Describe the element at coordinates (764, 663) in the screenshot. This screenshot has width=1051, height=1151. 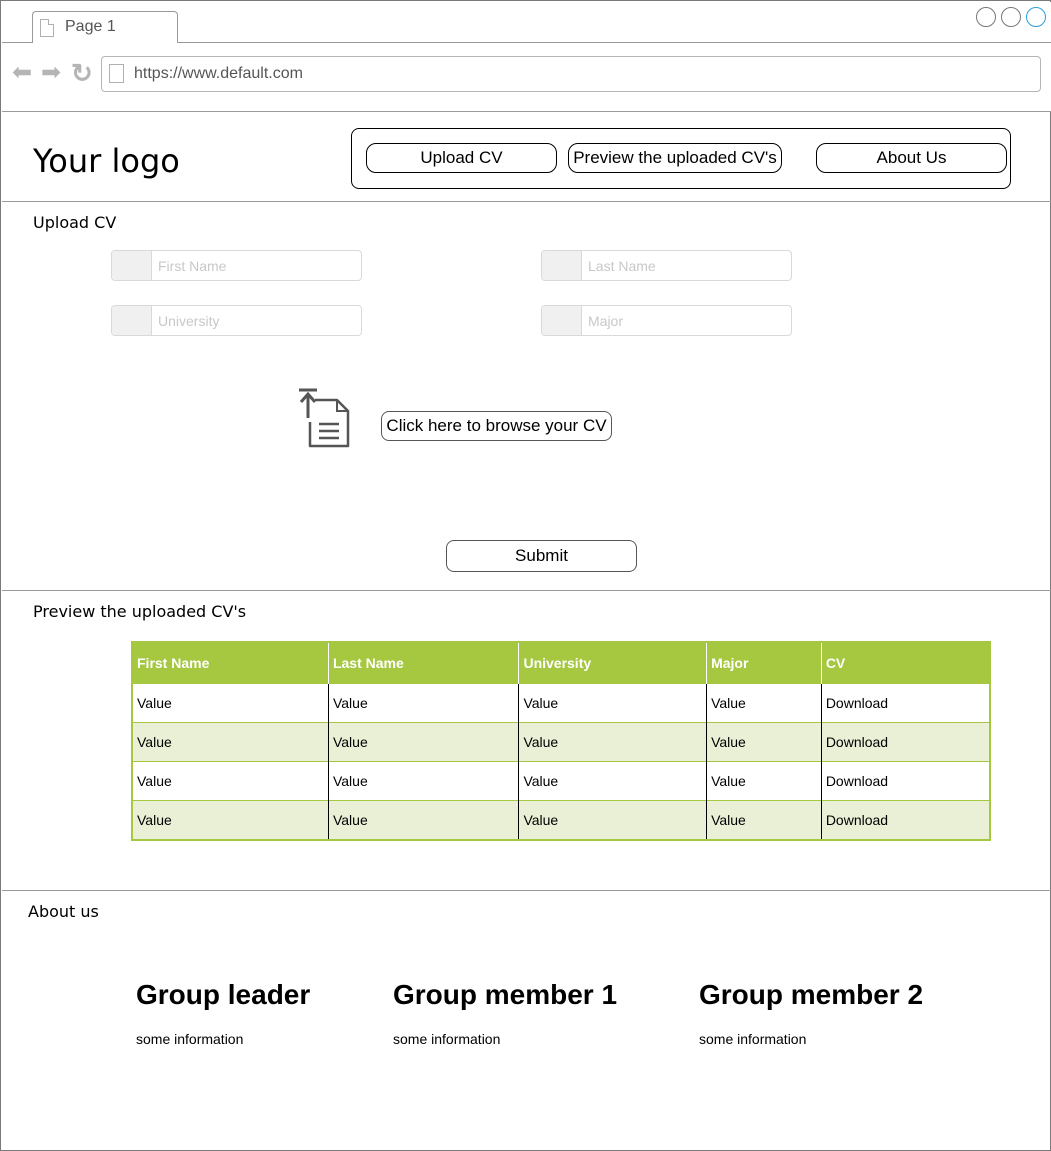
I see `column-header: Major` at that location.